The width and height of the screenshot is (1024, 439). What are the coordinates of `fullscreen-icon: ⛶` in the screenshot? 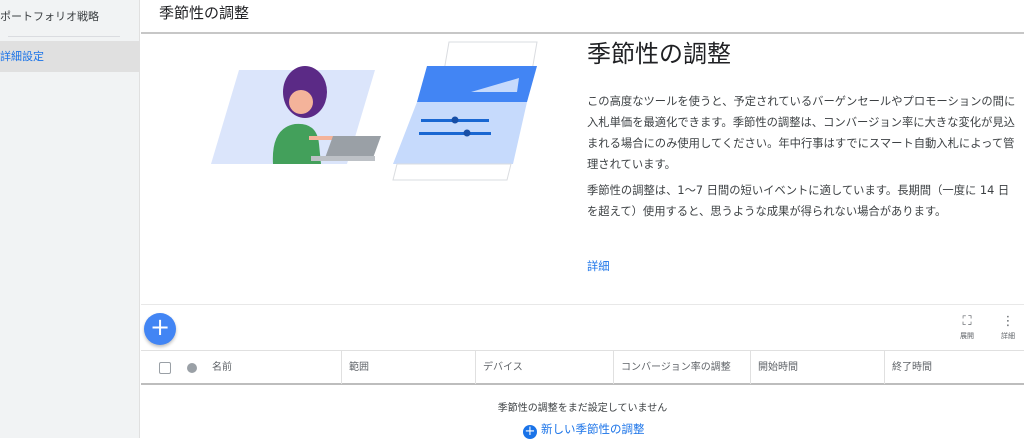 It's located at (967, 321).